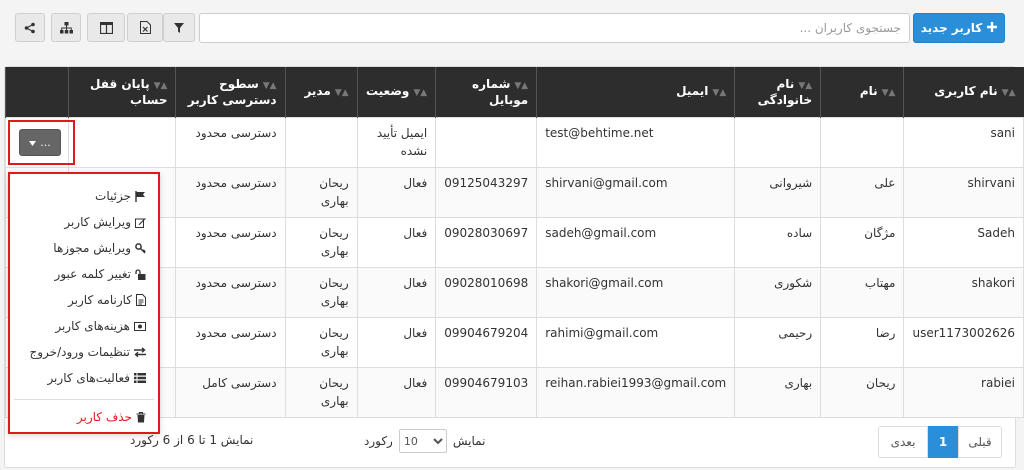 The height and width of the screenshot is (470, 1024). I want to click on menu-item-change-password: تغییر کلمه عبور, so click(100, 274).